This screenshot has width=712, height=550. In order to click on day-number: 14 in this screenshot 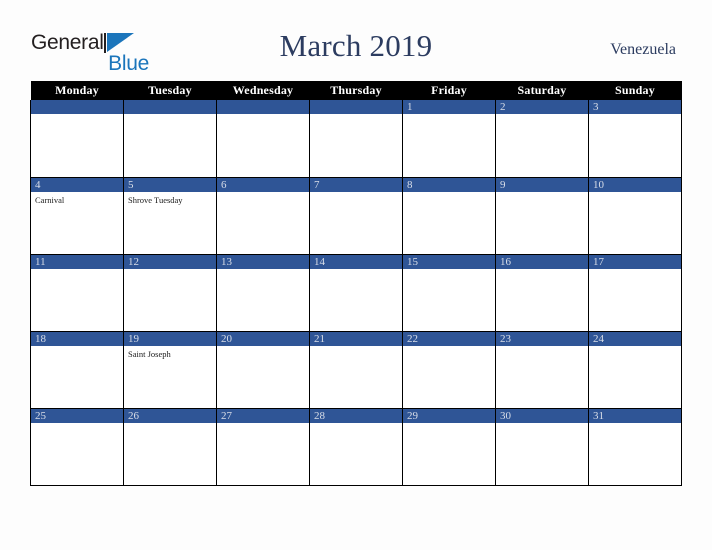, I will do `click(356, 261)`.